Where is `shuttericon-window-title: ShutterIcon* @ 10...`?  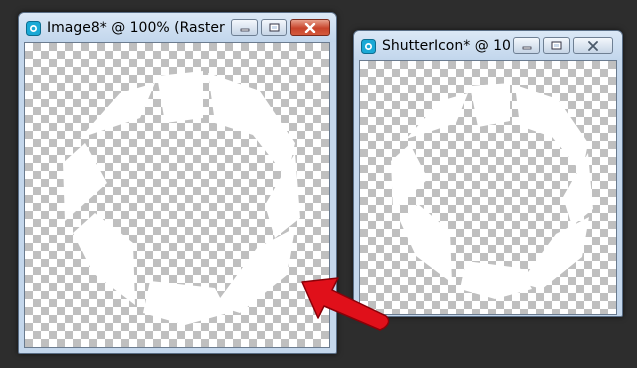
shuttericon-window-title: ShutterIcon* @ 10... is located at coordinates (446, 46).